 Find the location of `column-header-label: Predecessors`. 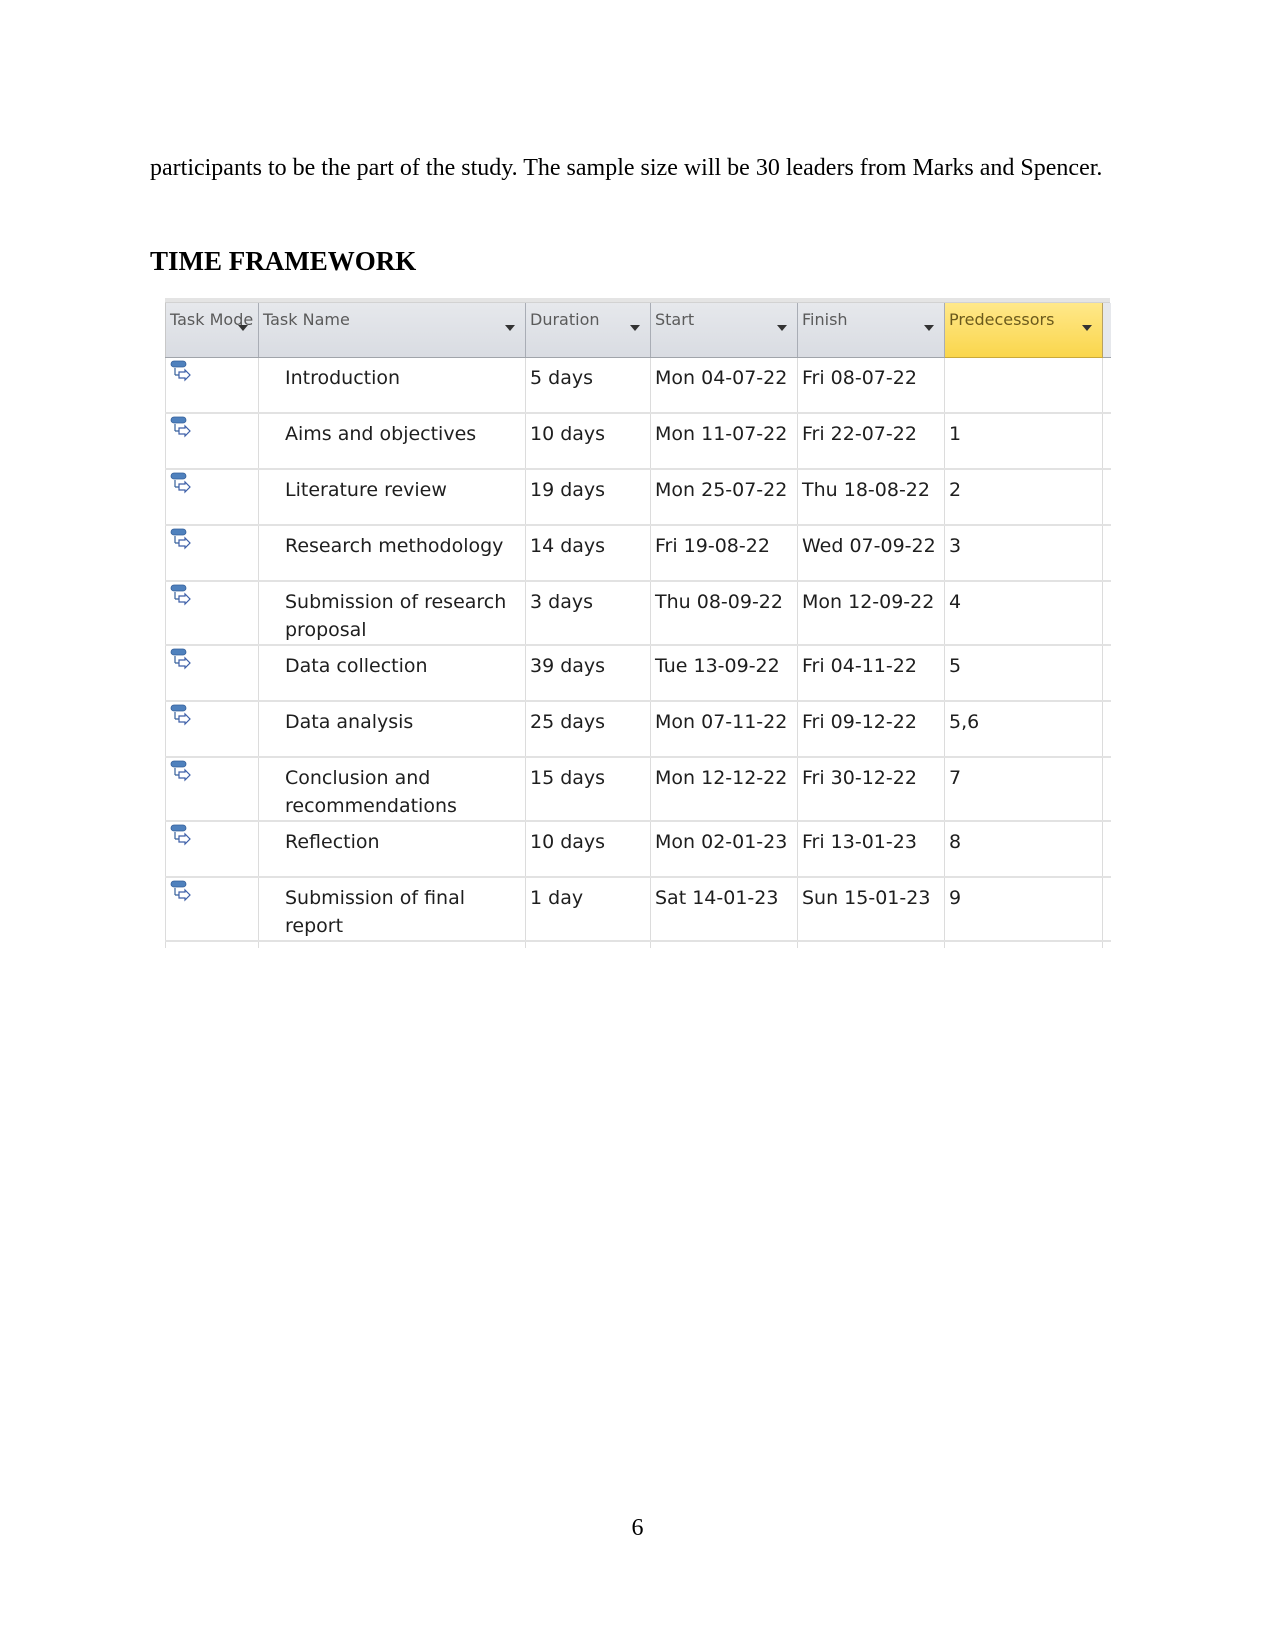

column-header-label: Predecessors is located at coordinates (1002, 319).